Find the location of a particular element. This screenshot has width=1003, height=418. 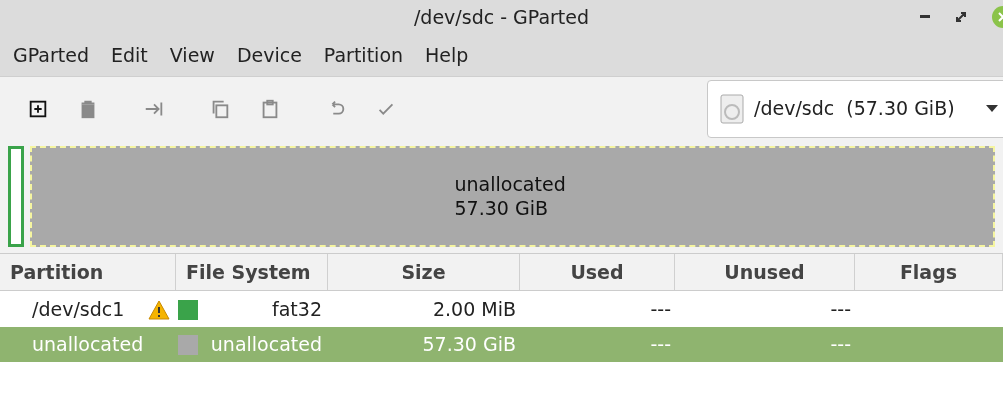

table-cell-text: 57.30 GiB is located at coordinates (469, 345).